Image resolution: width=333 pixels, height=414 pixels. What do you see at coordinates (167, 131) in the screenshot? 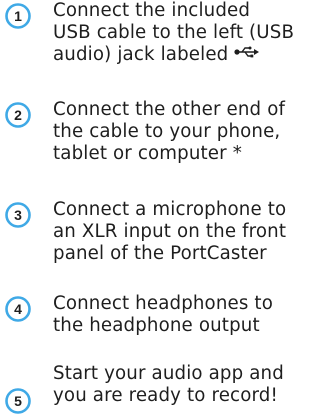
I see `step-2-line-2: the cable to your phone,` at bounding box center [167, 131].